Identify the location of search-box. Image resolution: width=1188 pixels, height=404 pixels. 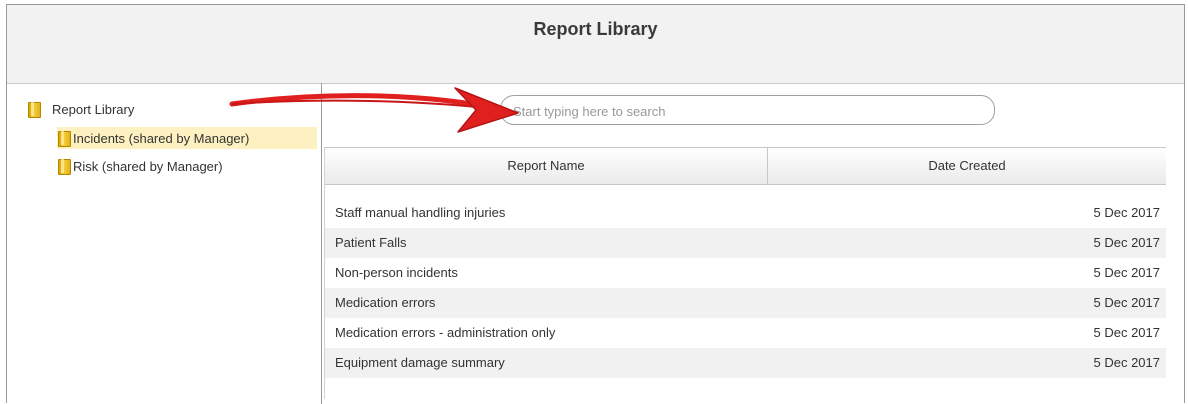
(747, 110).